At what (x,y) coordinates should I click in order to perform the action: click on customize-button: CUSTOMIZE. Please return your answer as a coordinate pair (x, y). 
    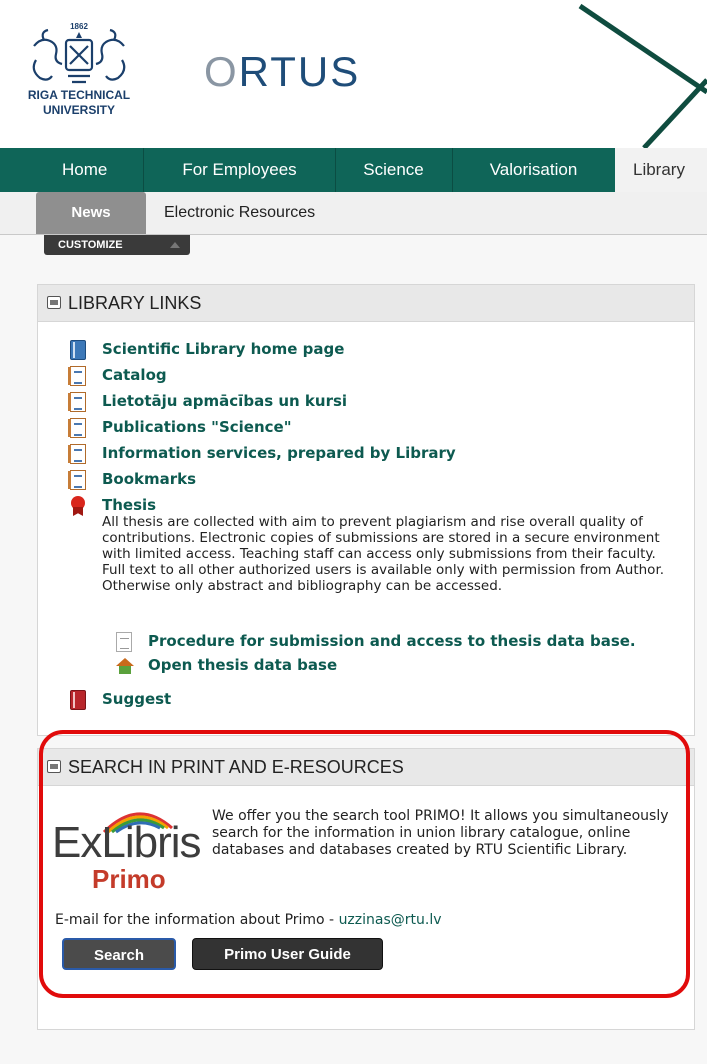
    Looking at the image, I should click on (117, 245).